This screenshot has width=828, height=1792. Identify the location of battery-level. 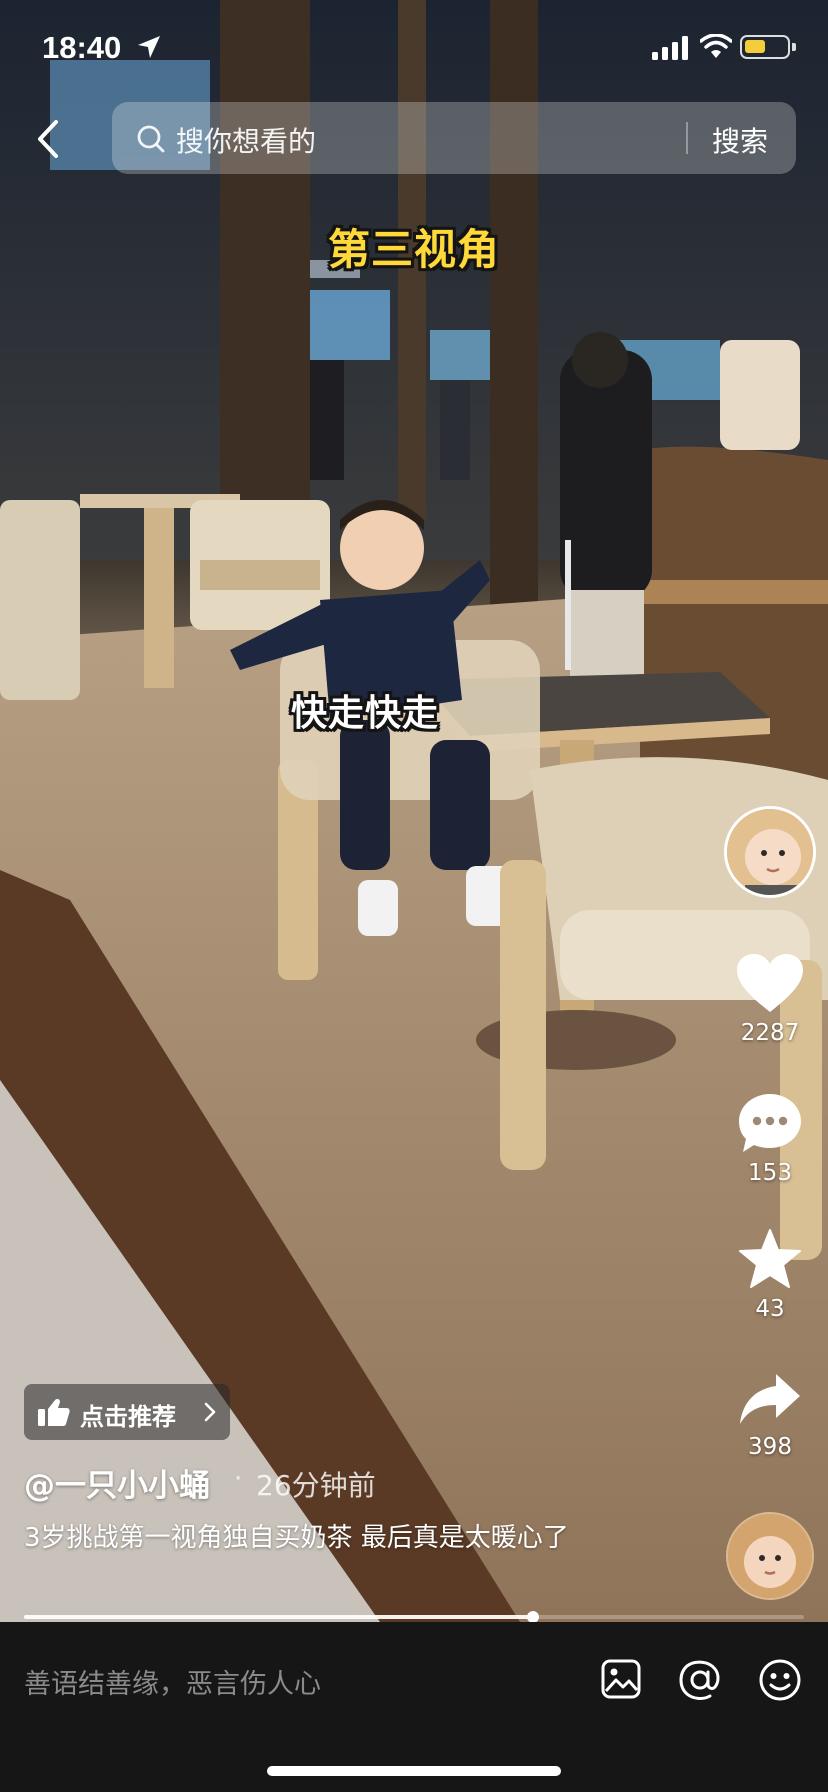
(755, 46).